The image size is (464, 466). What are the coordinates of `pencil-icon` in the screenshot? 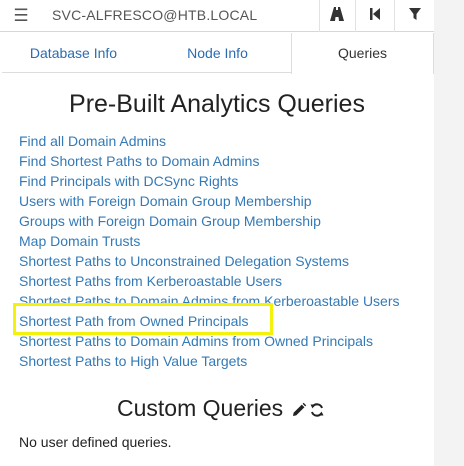 It's located at (300, 409).